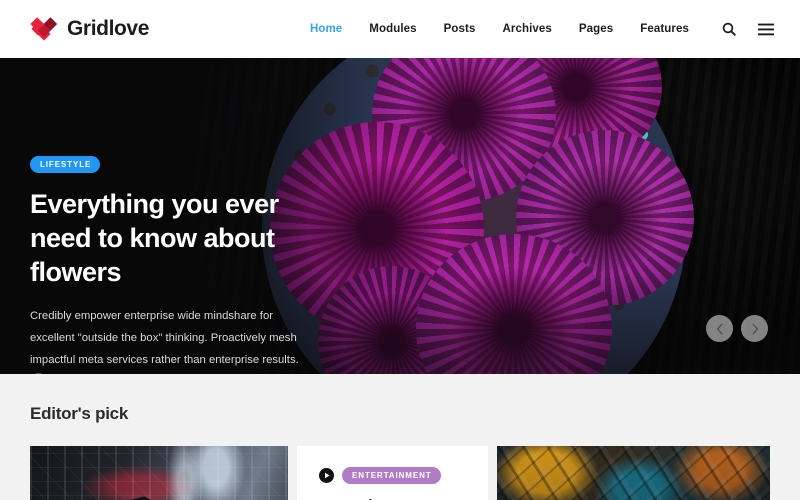  I want to click on card-category-badge: ENTERTAINMENT, so click(391, 475).